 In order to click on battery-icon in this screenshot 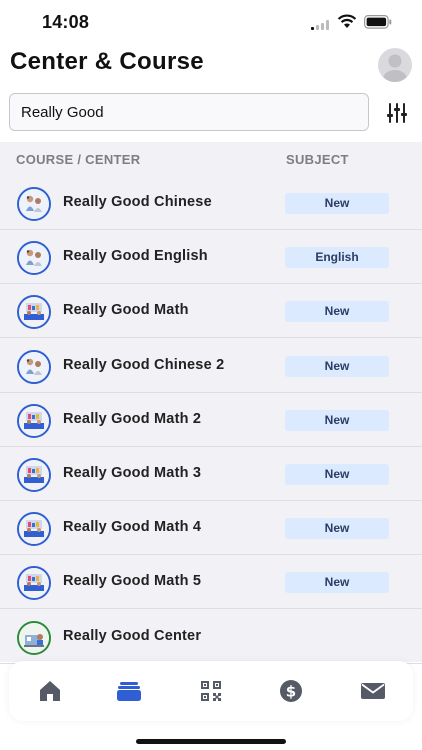, I will do `click(378, 22)`.